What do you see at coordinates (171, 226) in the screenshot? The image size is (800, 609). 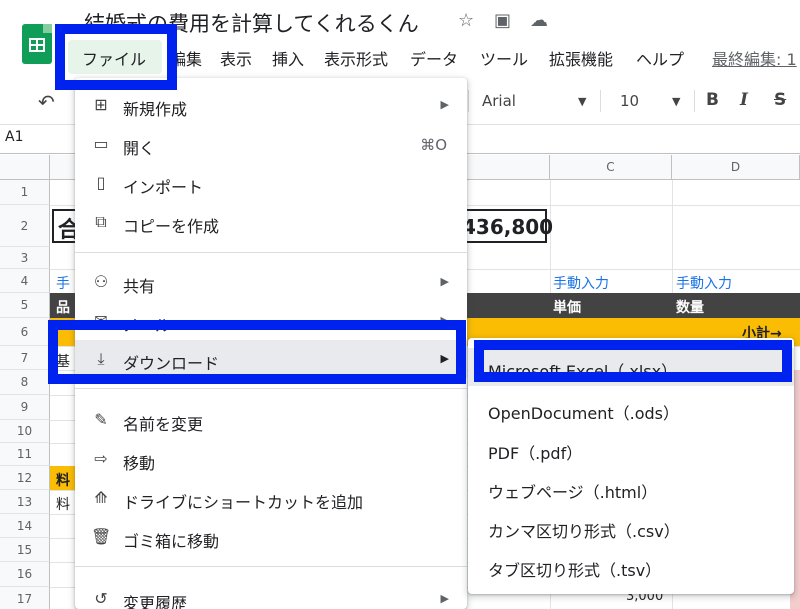 I see `menu-item-label: コピーを作成` at bounding box center [171, 226].